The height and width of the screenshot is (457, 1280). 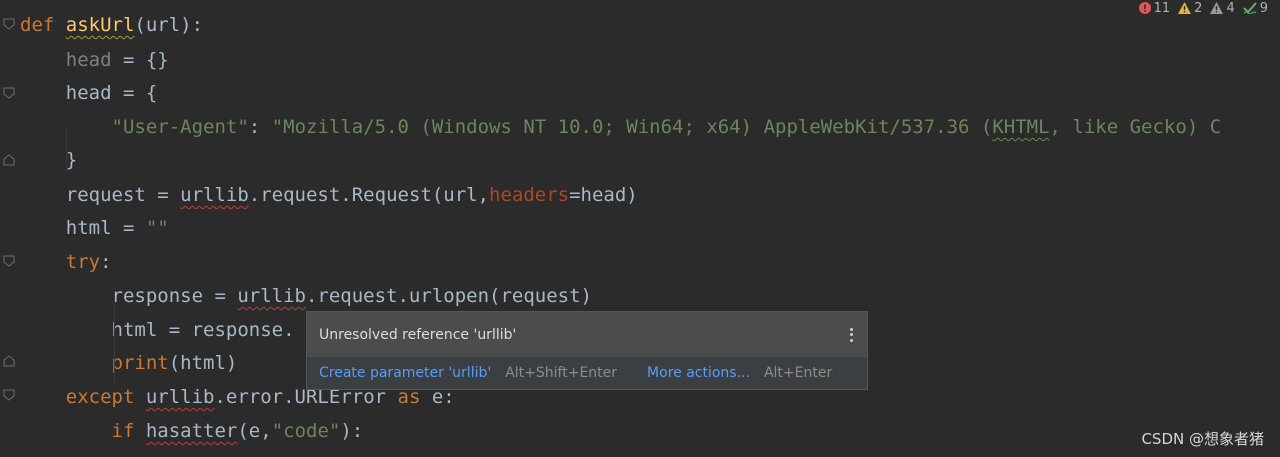 What do you see at coordinates (587, 334) in the screenshot?
I see `popup-header: Unresolved reference 'urllib'` at bounding box center [587, 334].